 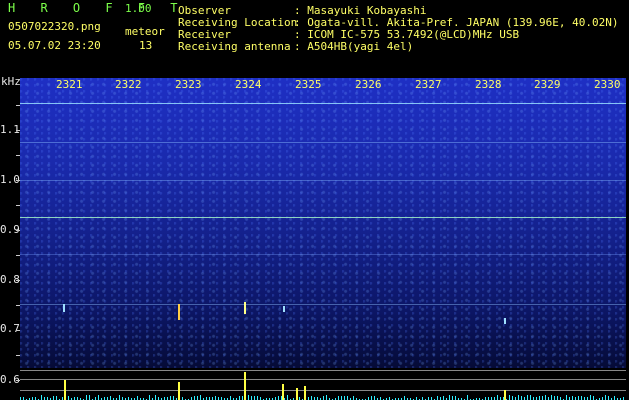 What do you see at coordinates (428, 84) in the screenshot?
I see `time-label: 2327` at bounding box center [428, 84].